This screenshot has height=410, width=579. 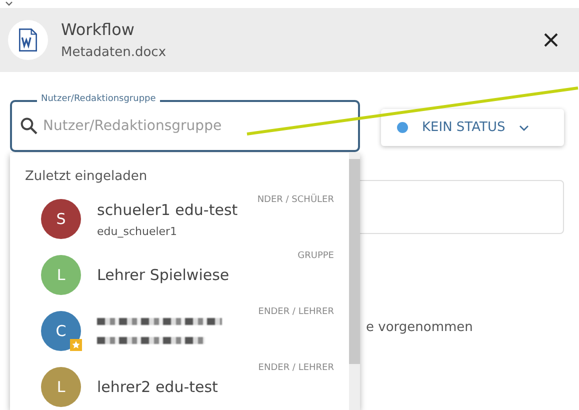 I want to click on section-heading: Zuletzt eingeladen, so click(x=86, y=177).